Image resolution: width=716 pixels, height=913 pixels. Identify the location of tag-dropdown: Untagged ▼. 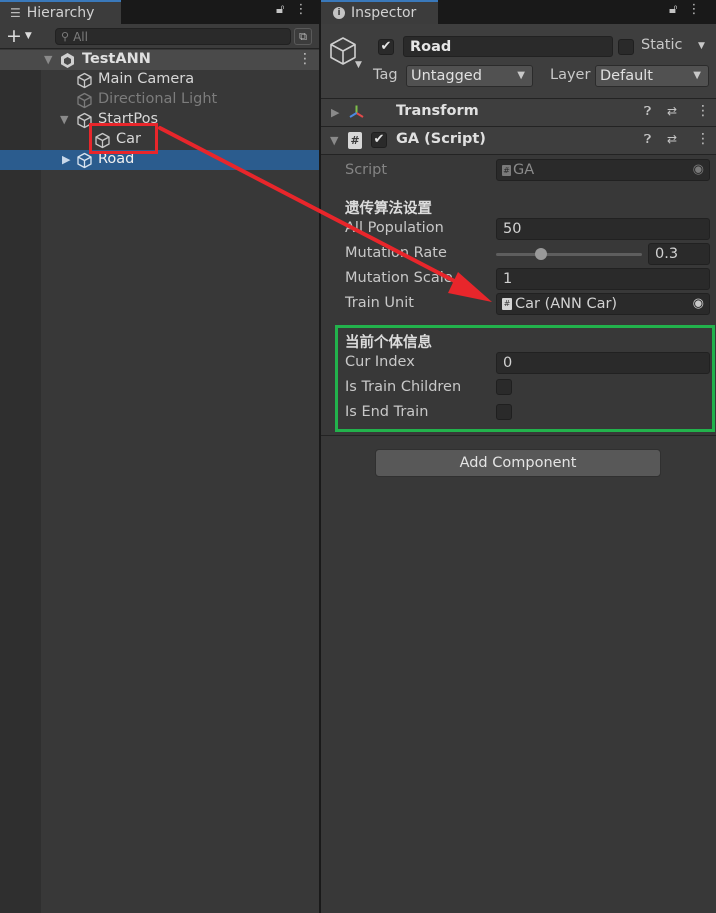
(469, 76).